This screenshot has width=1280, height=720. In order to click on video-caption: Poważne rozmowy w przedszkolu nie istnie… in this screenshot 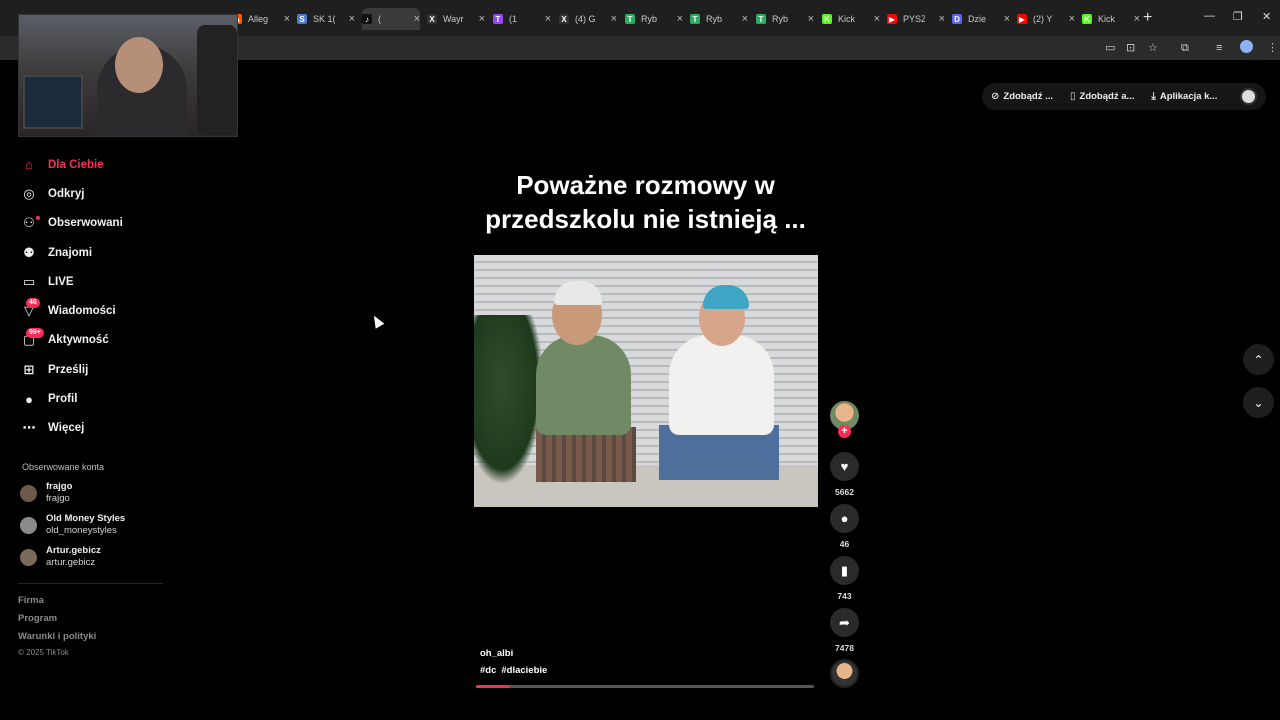, I will do `click(645, 202)`.